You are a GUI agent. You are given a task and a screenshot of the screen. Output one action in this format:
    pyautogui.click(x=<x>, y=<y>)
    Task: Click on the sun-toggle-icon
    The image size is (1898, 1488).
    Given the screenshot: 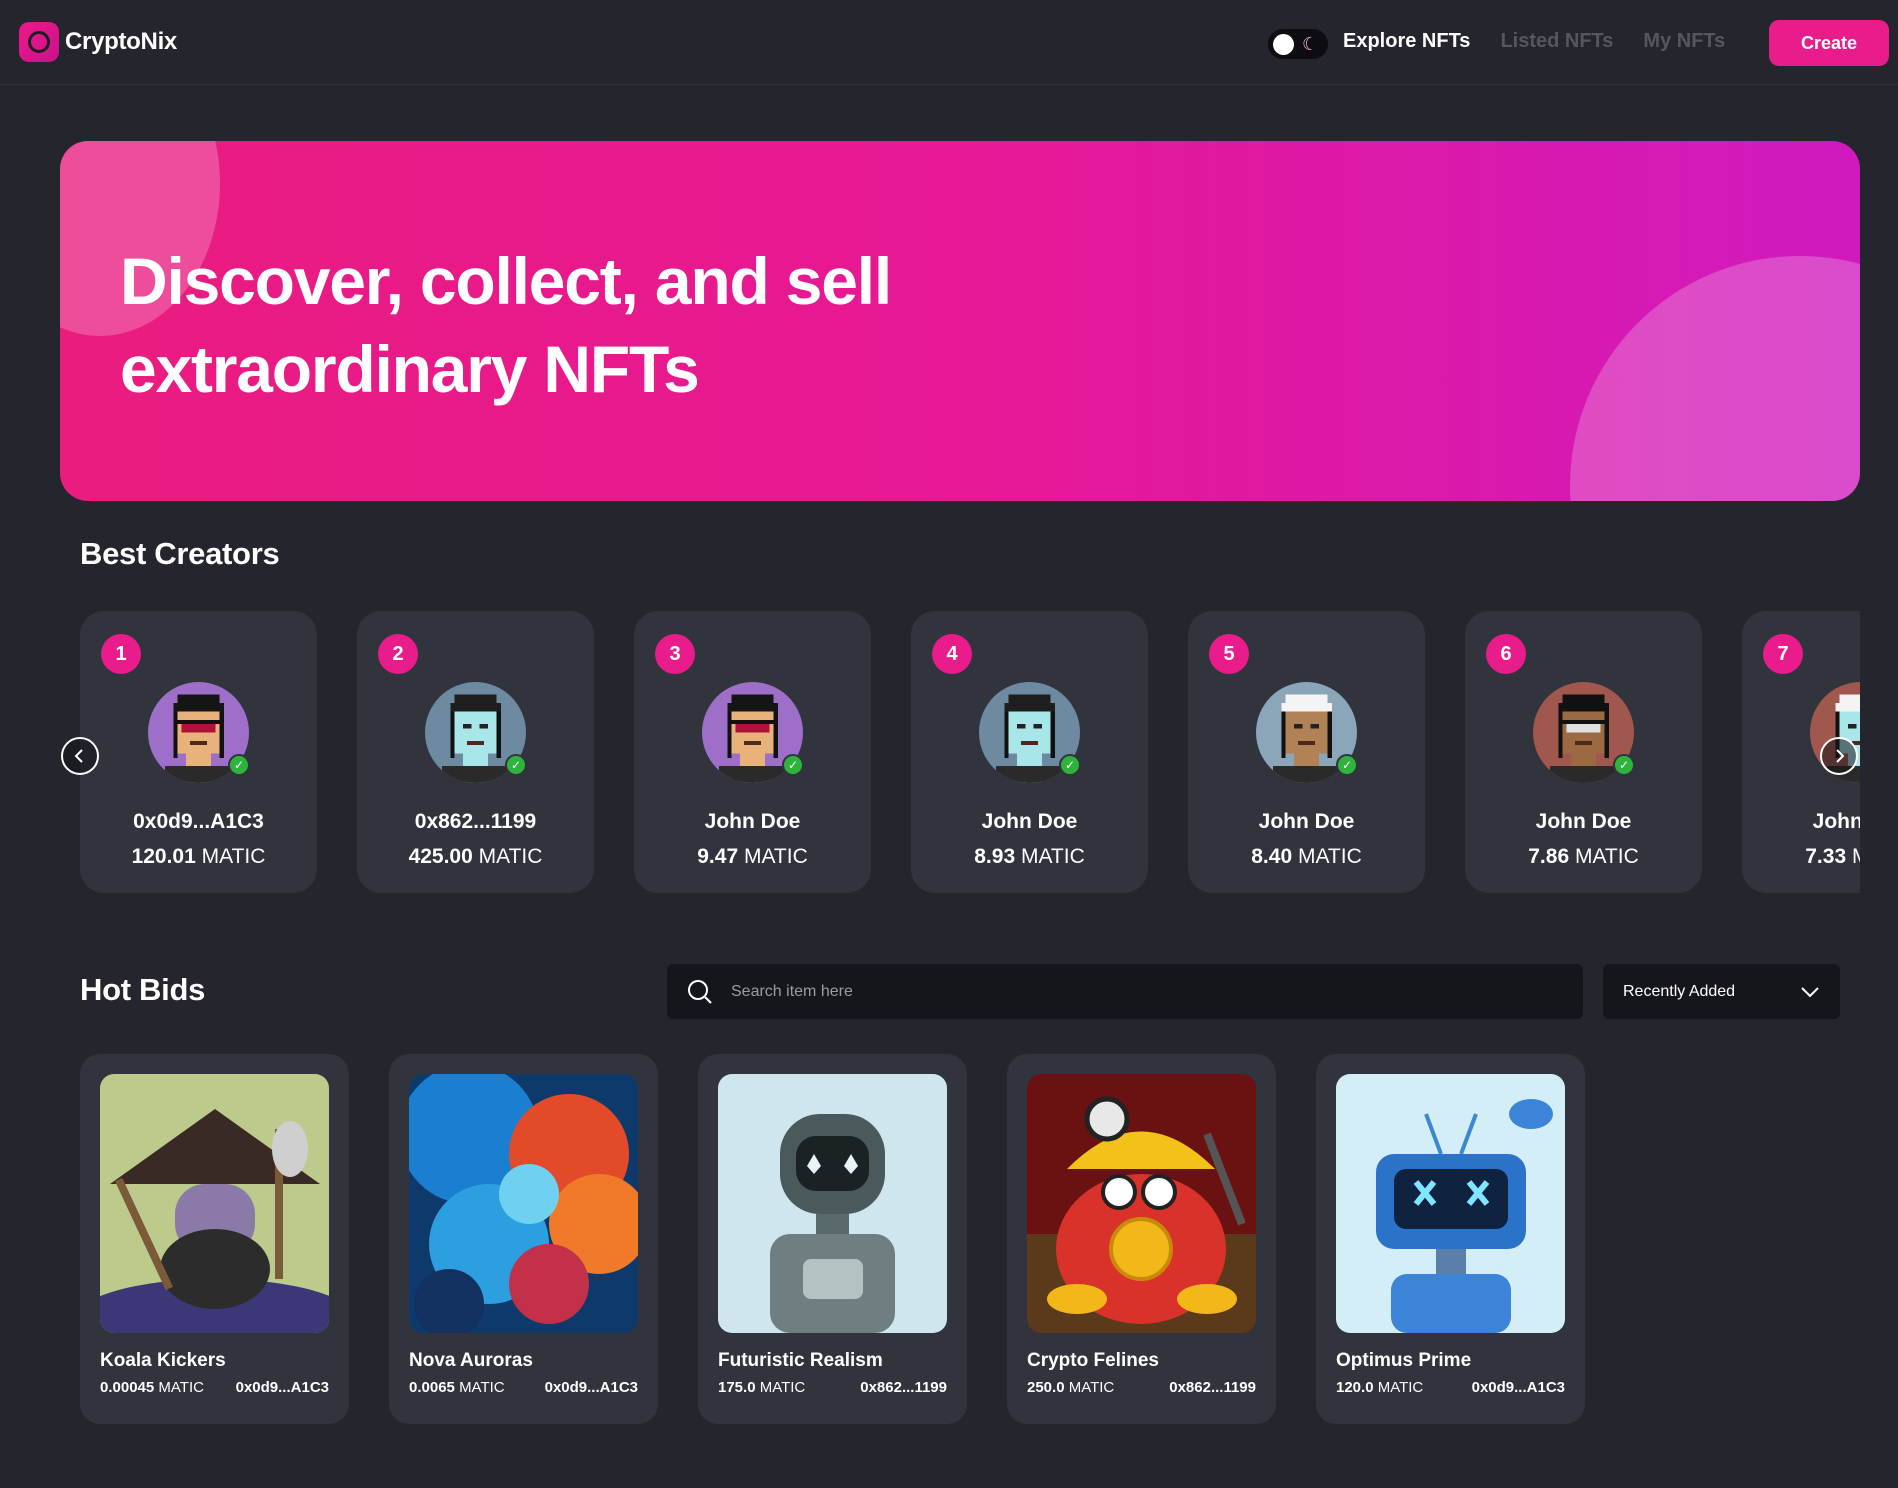 What is the action you would take?
    pyautogui.click(x=1283, y=44)
    